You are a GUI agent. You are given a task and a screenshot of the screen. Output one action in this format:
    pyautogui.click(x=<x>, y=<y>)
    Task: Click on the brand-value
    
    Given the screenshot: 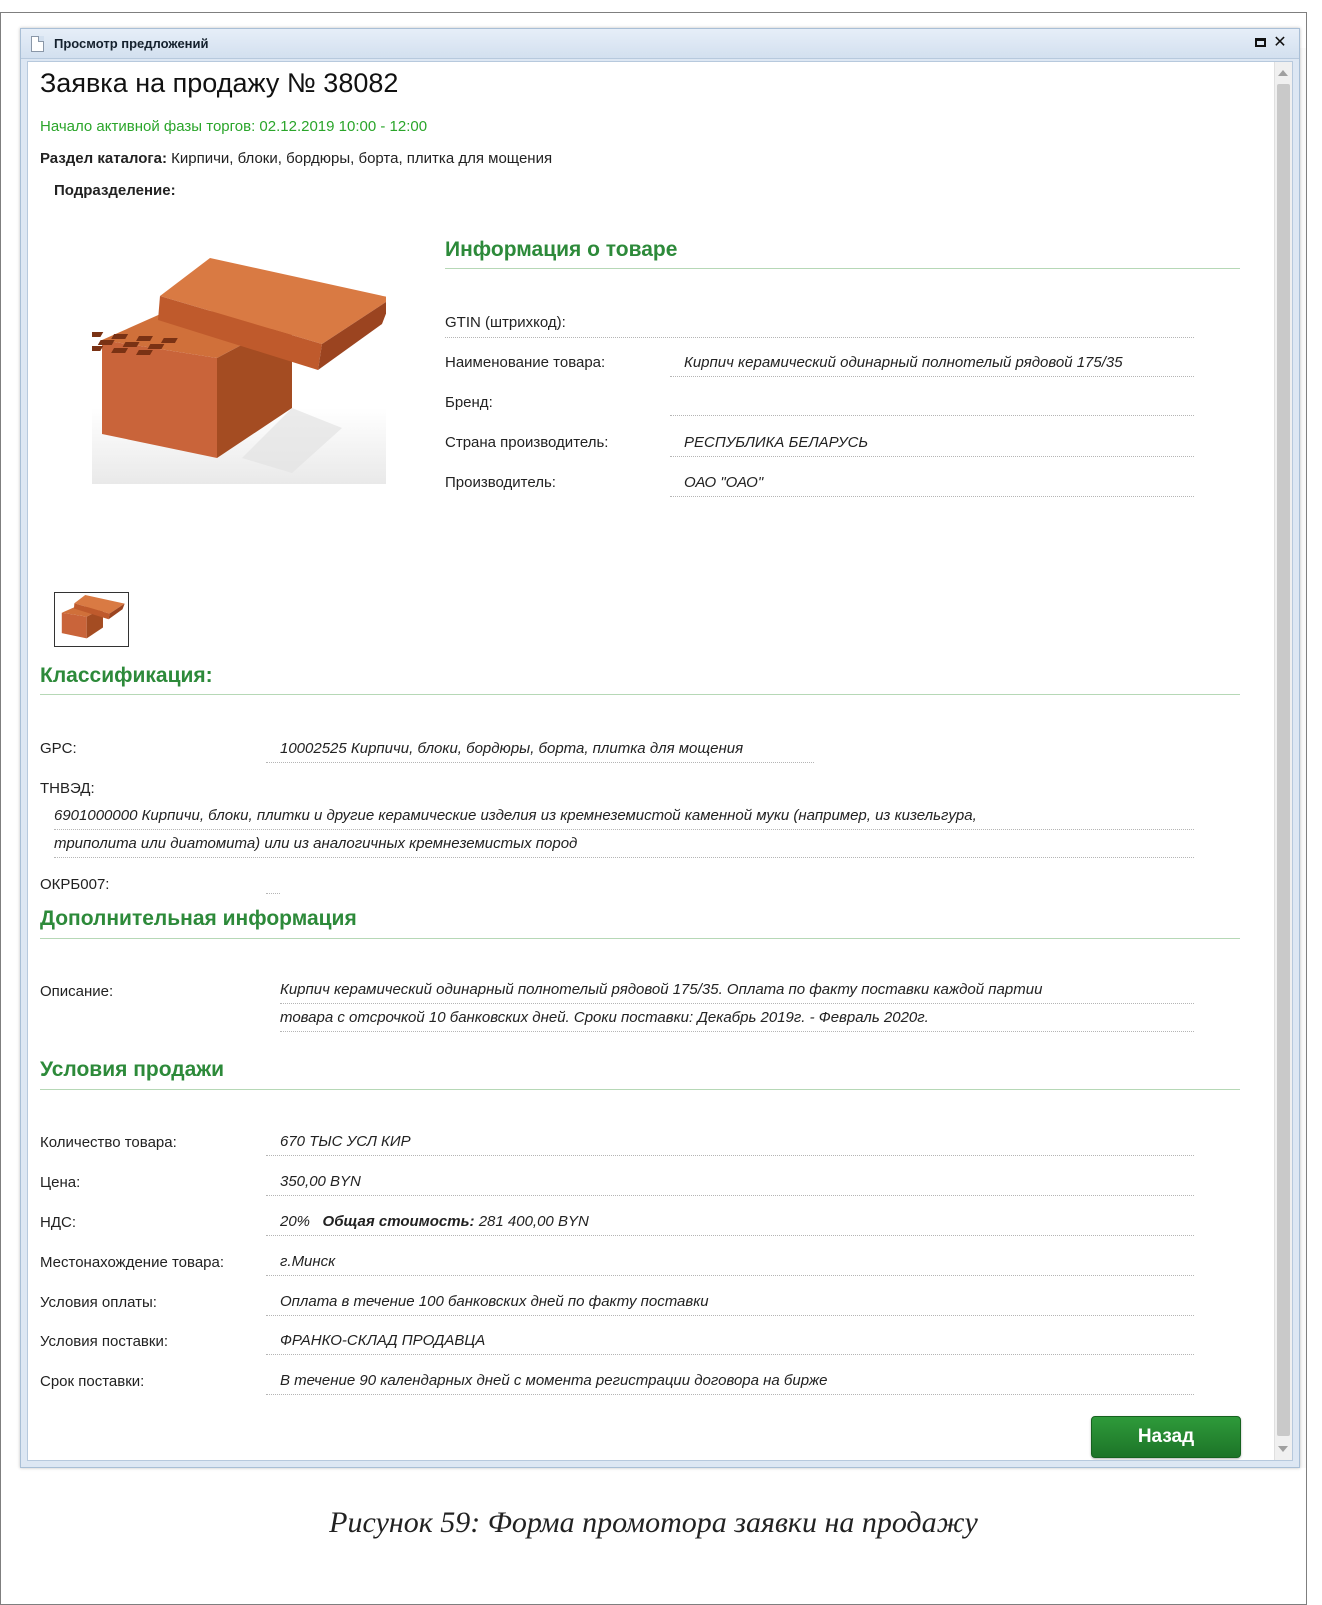 What is the action you would take?
    pyautogui.click(x=932, y=403)
    